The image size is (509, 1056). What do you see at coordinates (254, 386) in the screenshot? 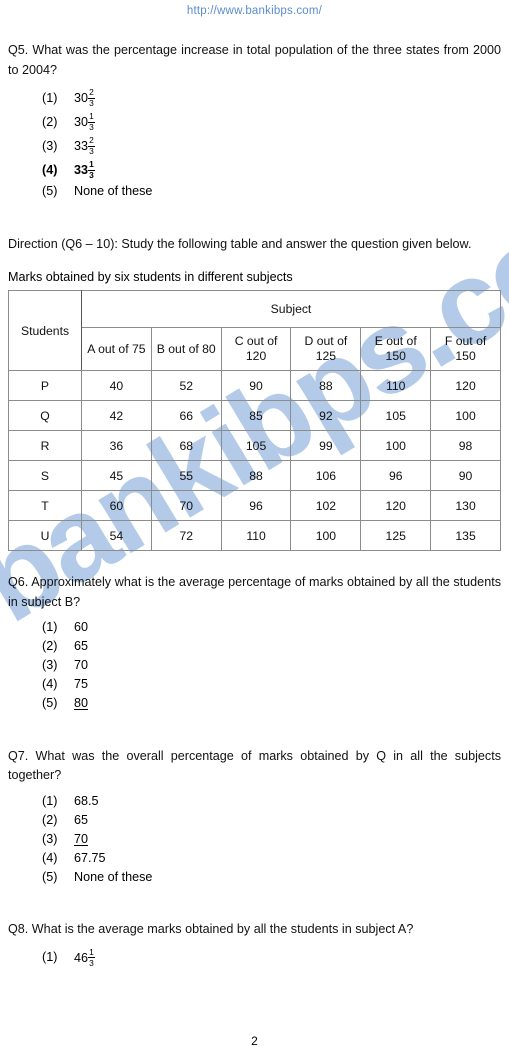
I see `table-row: P 40 52 90 88 110 120` at bounding box center [254, 386].